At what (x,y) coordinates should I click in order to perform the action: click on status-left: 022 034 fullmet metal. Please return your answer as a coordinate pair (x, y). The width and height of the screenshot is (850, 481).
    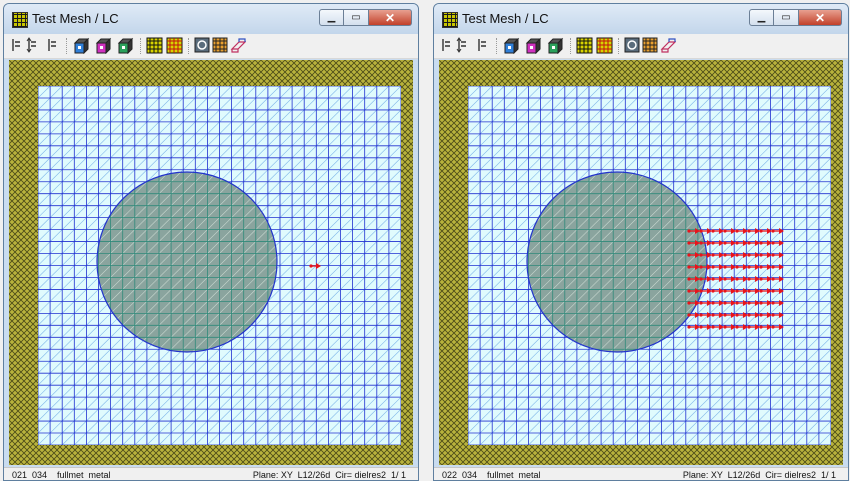
    Looking at the image, I should click on (491, 475).